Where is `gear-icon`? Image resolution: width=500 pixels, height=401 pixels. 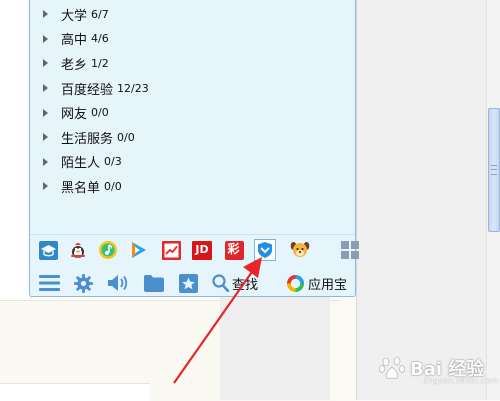 gear-icon is located at coordinates (83, 283).